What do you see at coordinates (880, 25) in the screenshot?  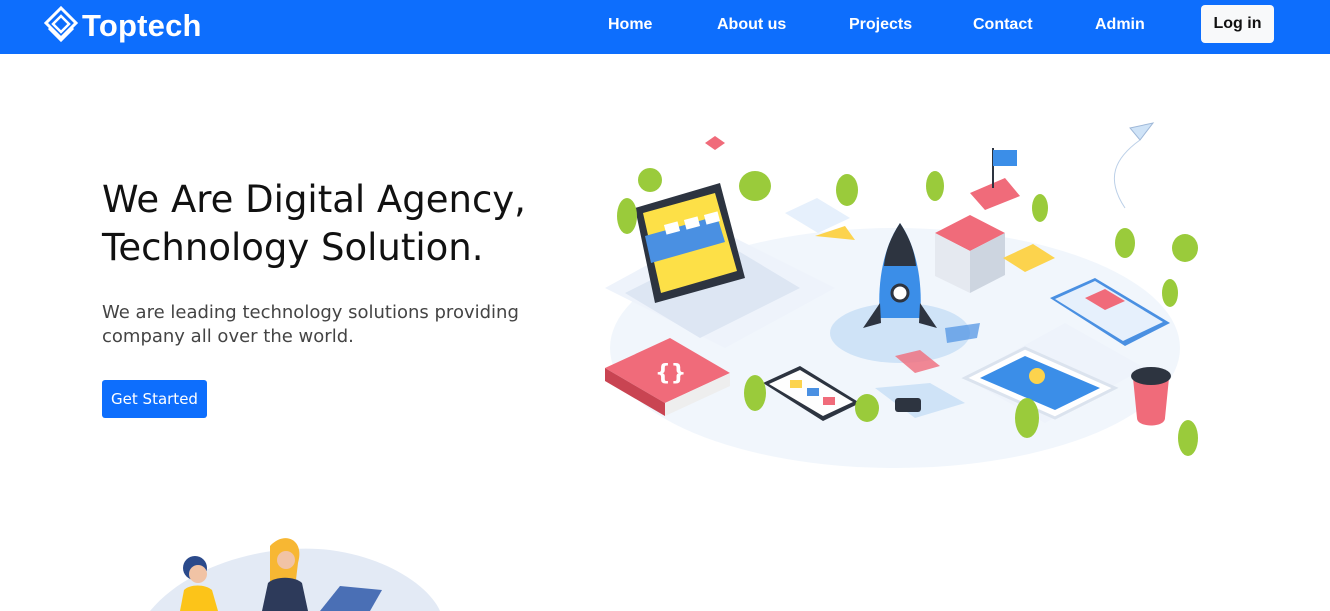 I see `nav-projects: Projects` at bounding box center [880, 25].